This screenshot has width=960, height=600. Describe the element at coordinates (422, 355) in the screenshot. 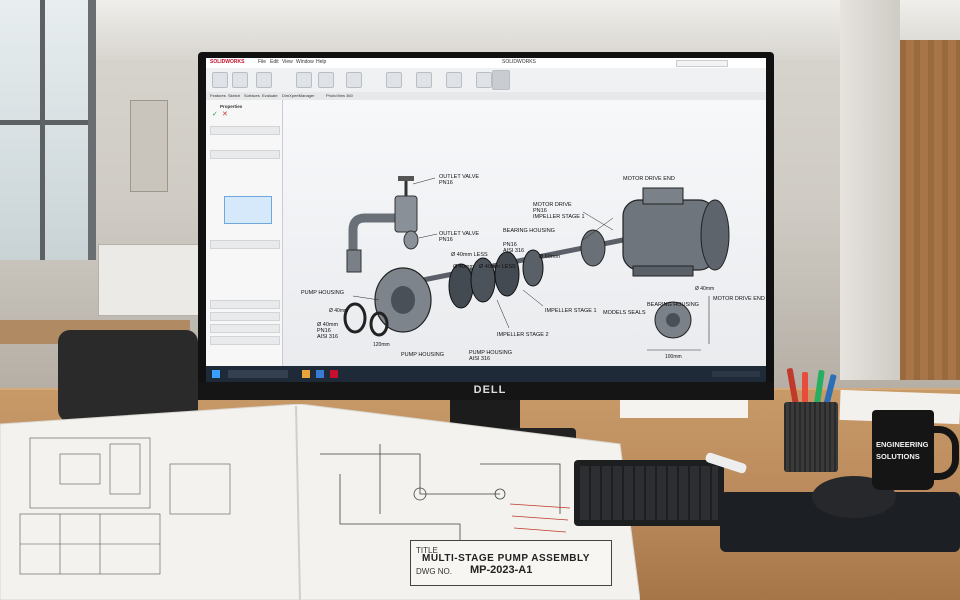

I see `callout-pump-housing-2: PUMP HOUSING` at that location.